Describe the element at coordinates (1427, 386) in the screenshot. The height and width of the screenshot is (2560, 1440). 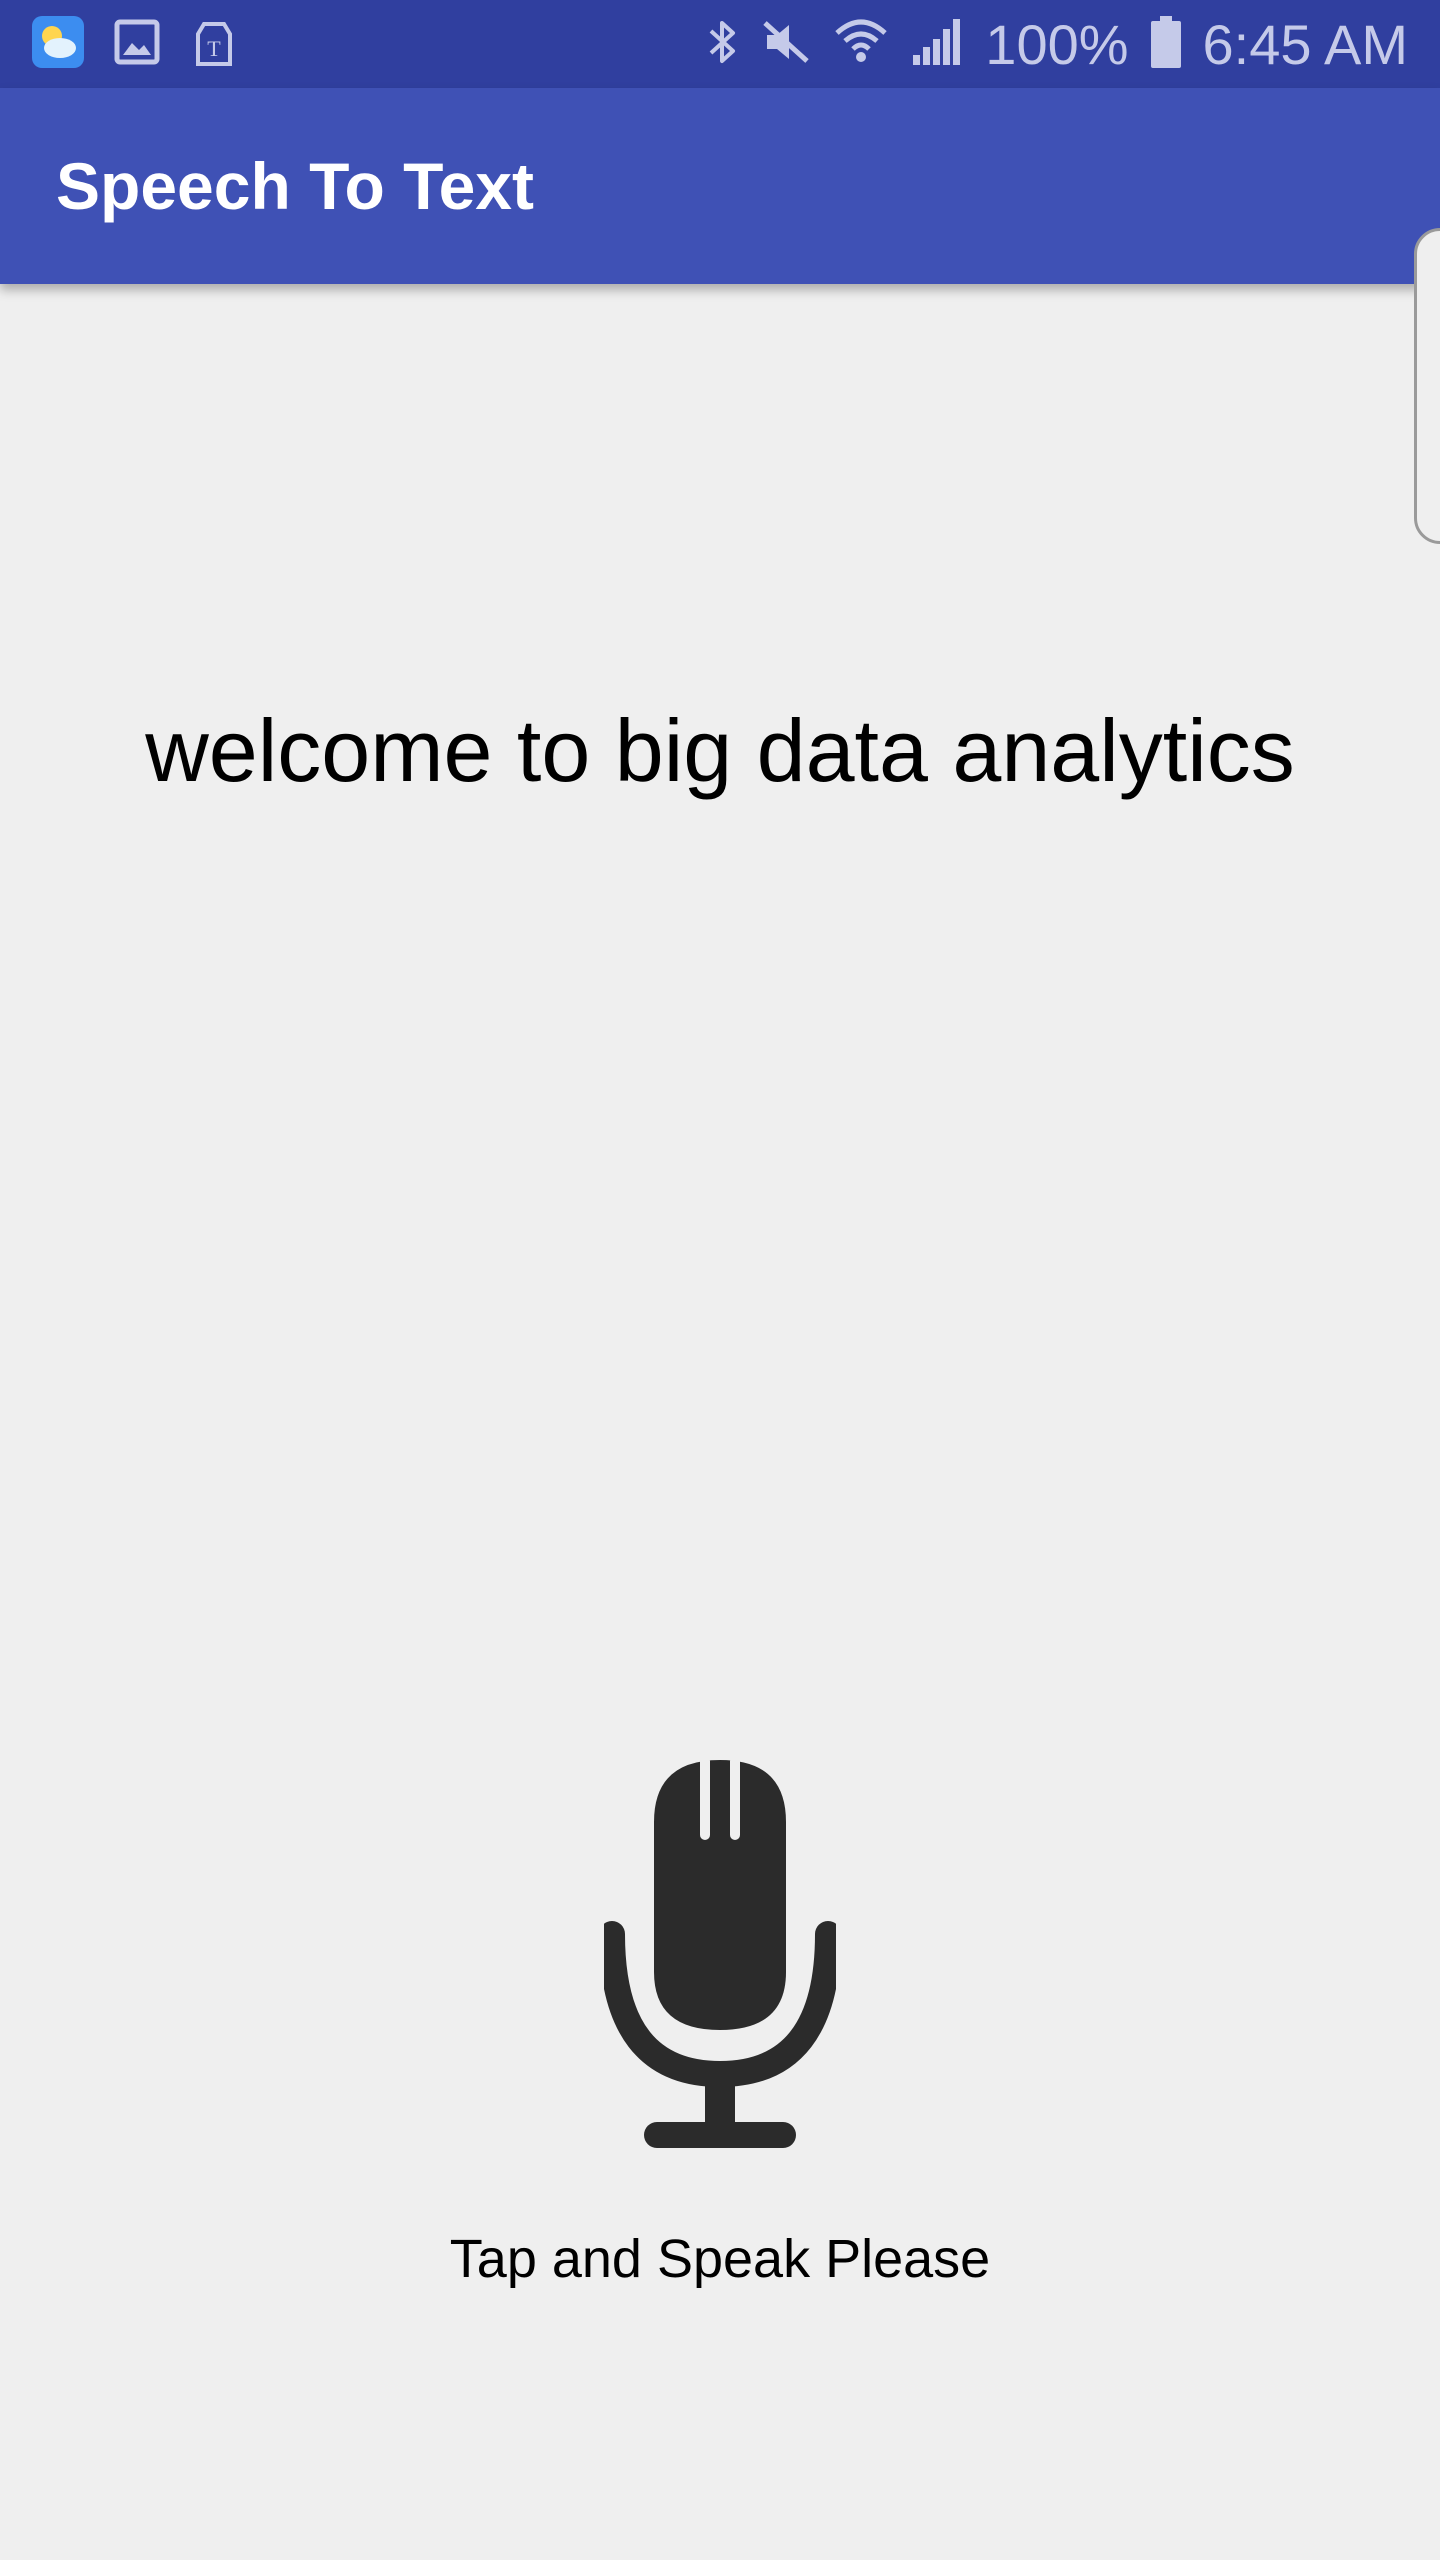
I see `edge-panel-handle` at that location.